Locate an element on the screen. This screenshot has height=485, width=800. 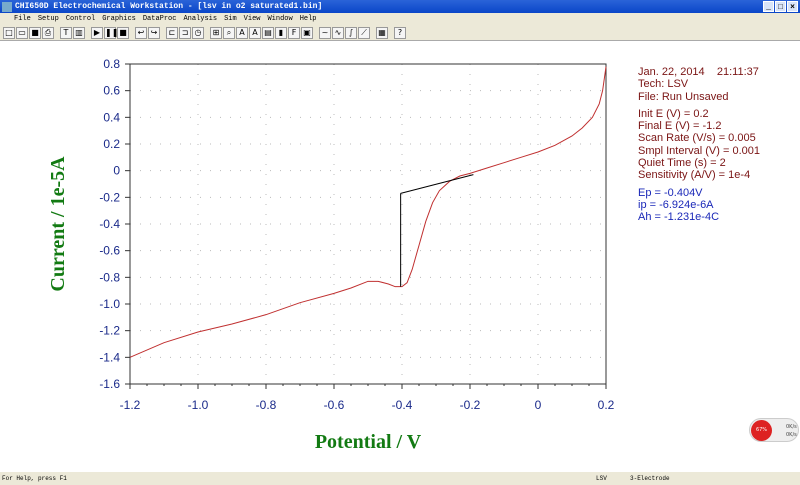
cpu-percent: 67% is located at coordinates (761, 430).